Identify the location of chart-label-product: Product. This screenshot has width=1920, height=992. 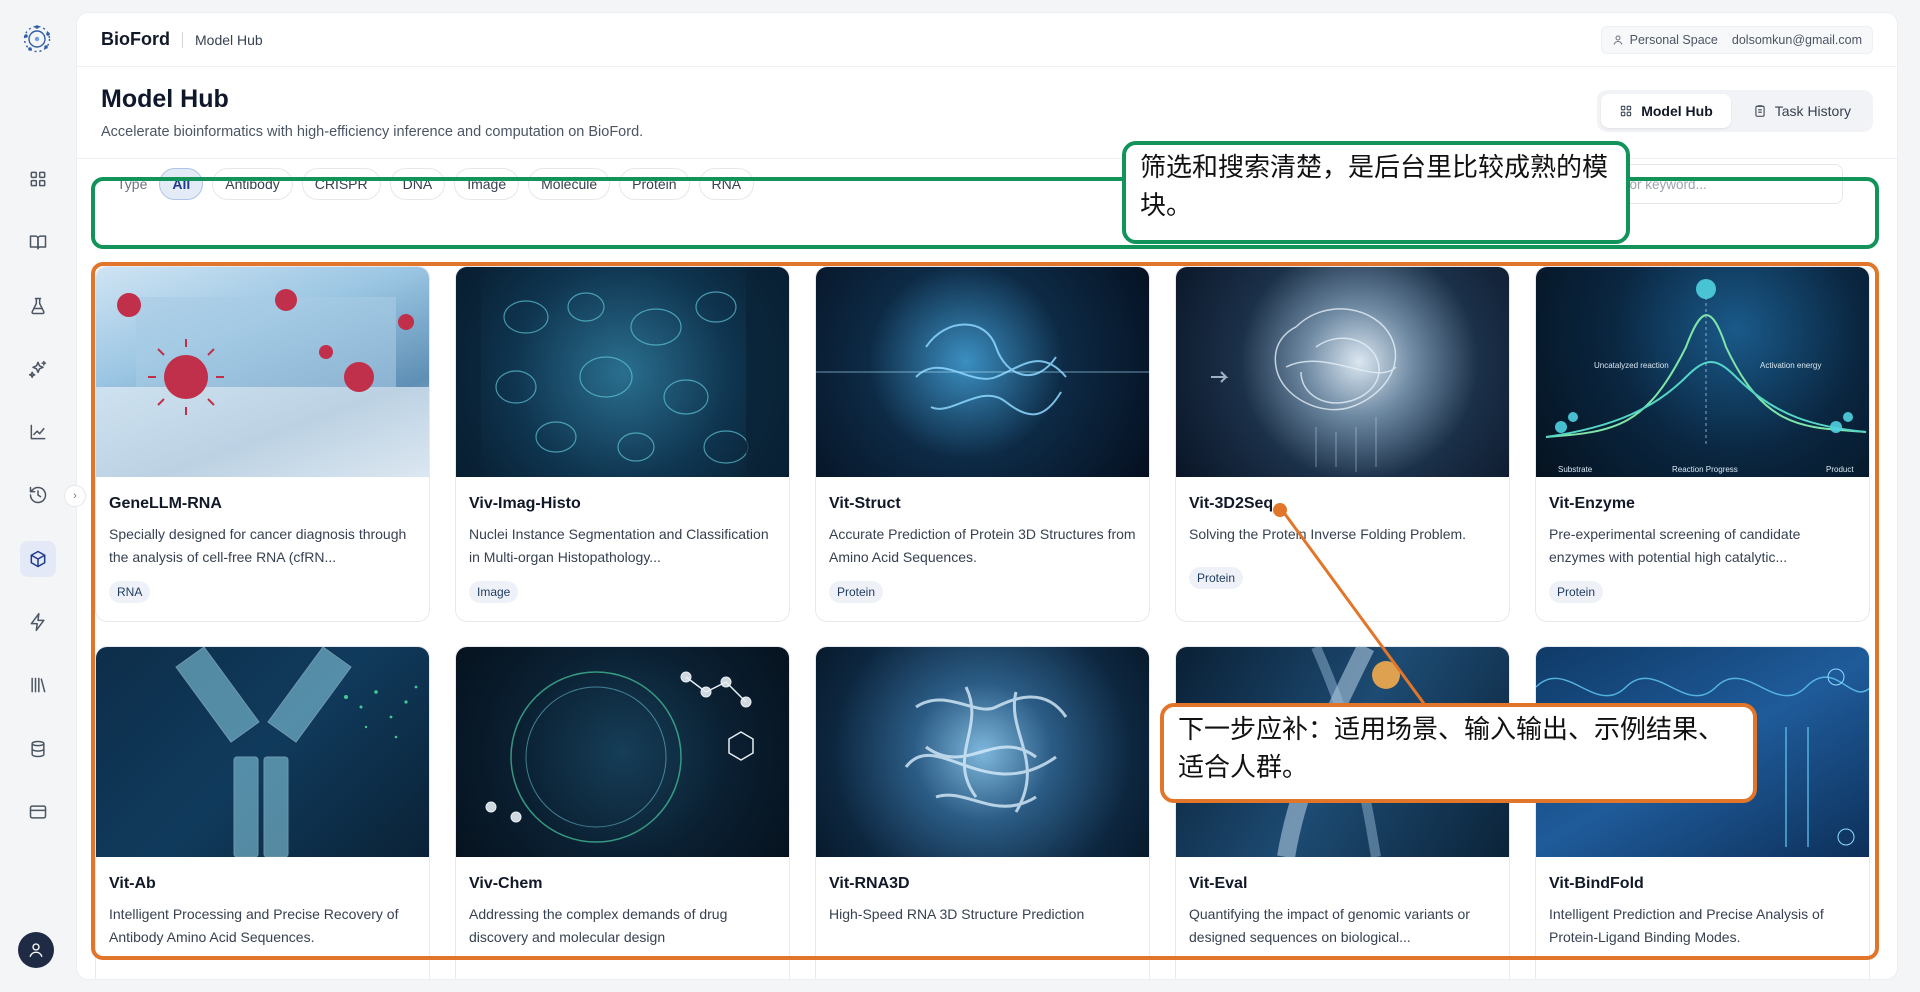
(1840, 469).